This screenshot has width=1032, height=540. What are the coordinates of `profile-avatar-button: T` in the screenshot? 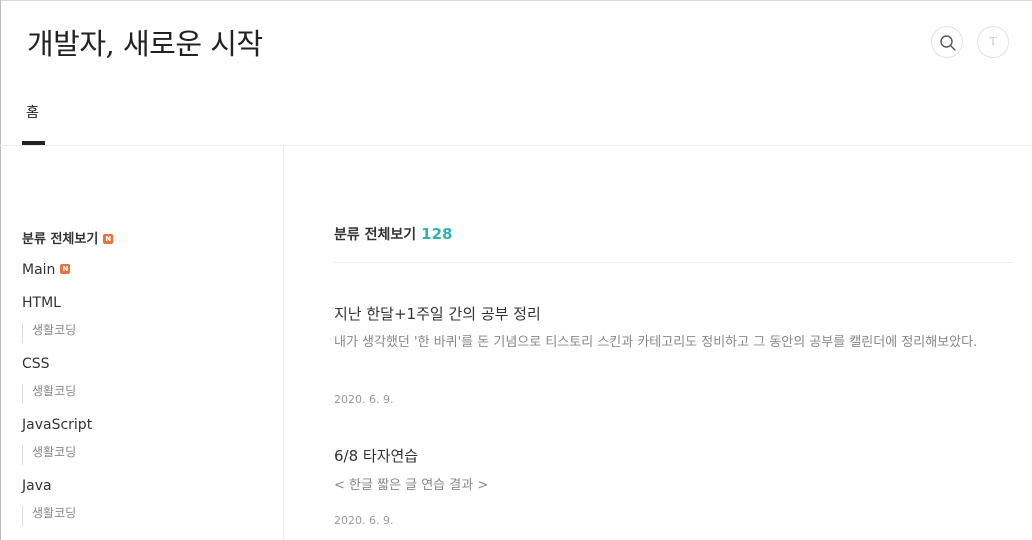 It's located at (993, 42).